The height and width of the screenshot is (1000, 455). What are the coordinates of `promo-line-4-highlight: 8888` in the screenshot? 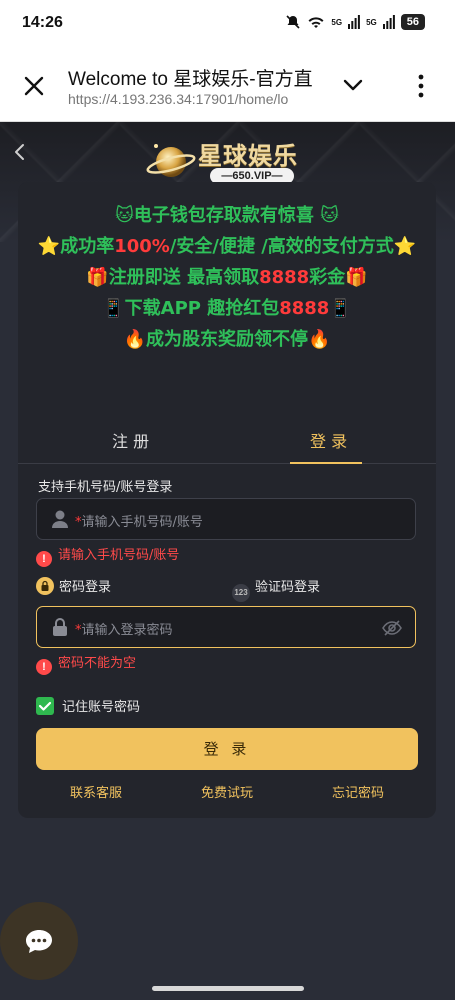 It's located at (304, 308).